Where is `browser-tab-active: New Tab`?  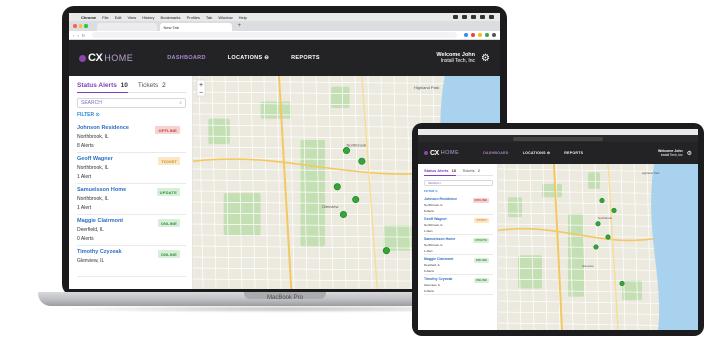
browser-tab-active: New Tab is located at coordinates (195, 27).